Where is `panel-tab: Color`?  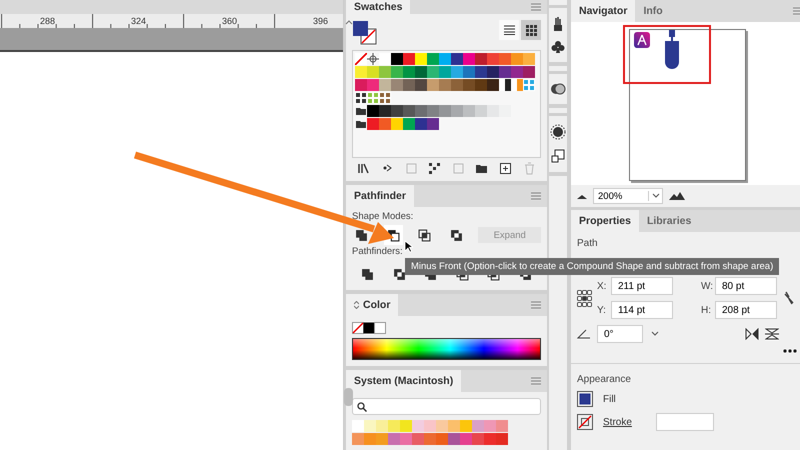
panel-tab: Color is located at coordinates (372, 305).